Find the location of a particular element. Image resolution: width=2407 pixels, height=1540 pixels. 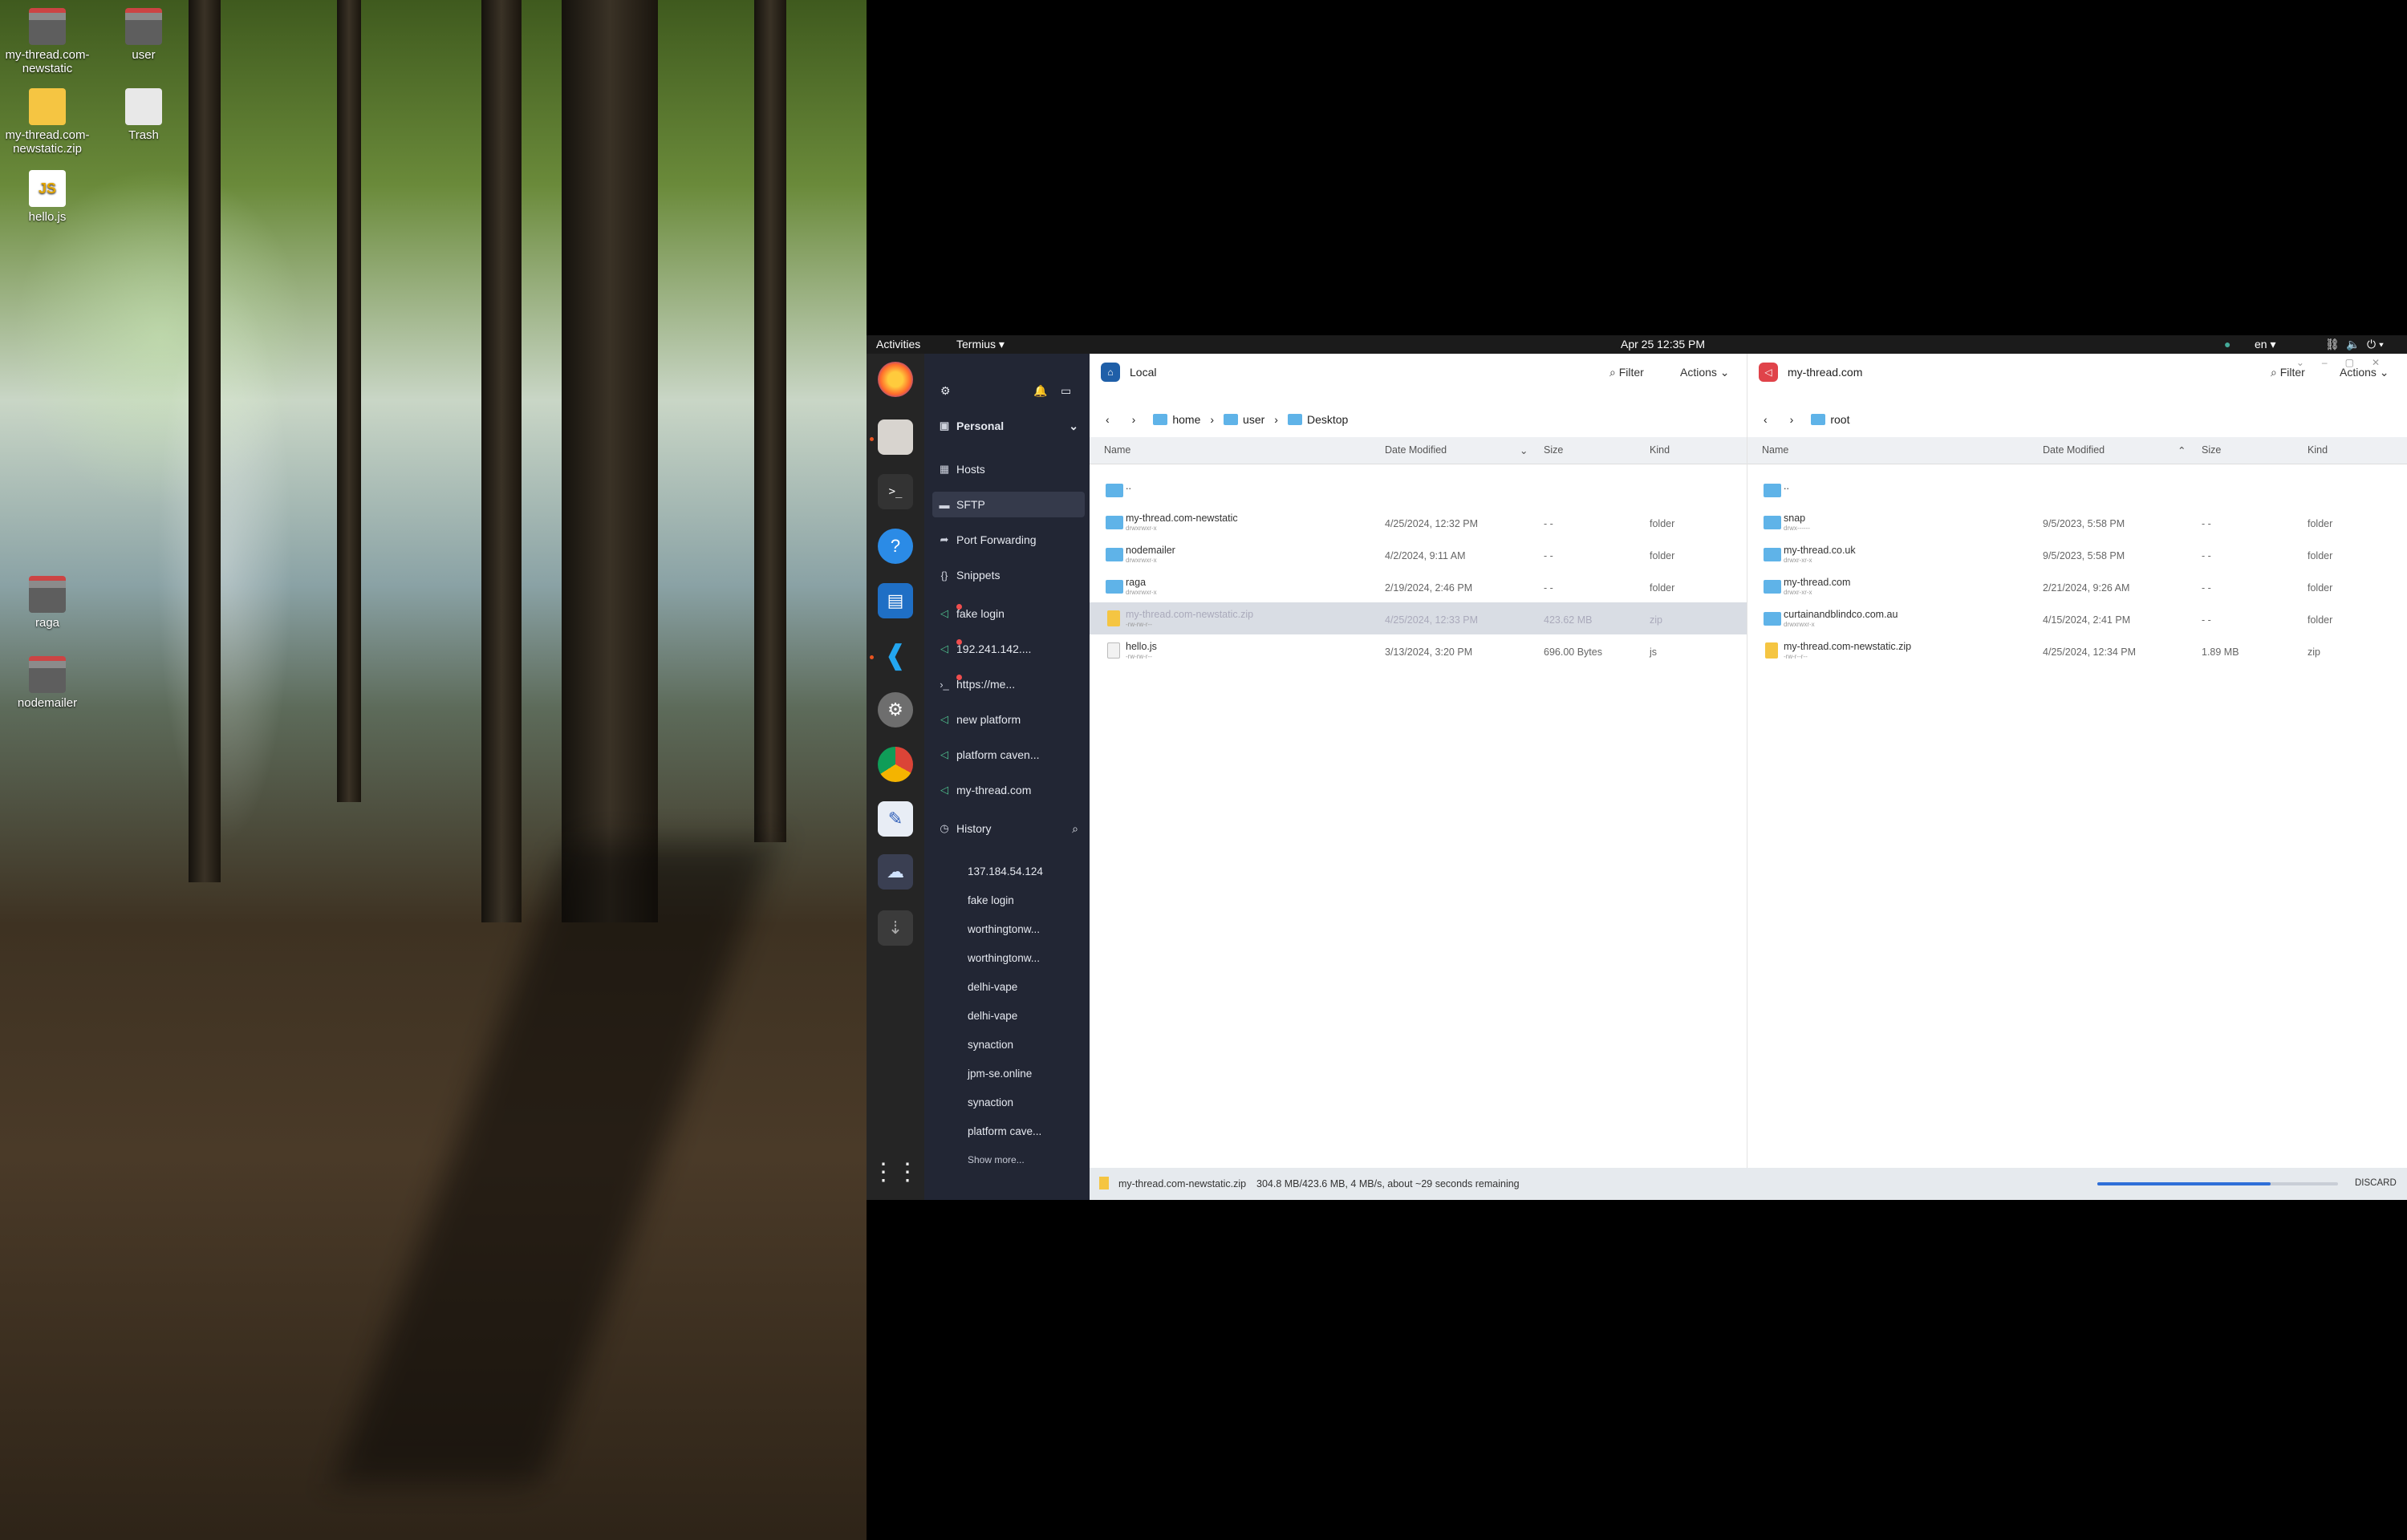

host-item: ◁ fake login is located at coordinates (1008, 613).